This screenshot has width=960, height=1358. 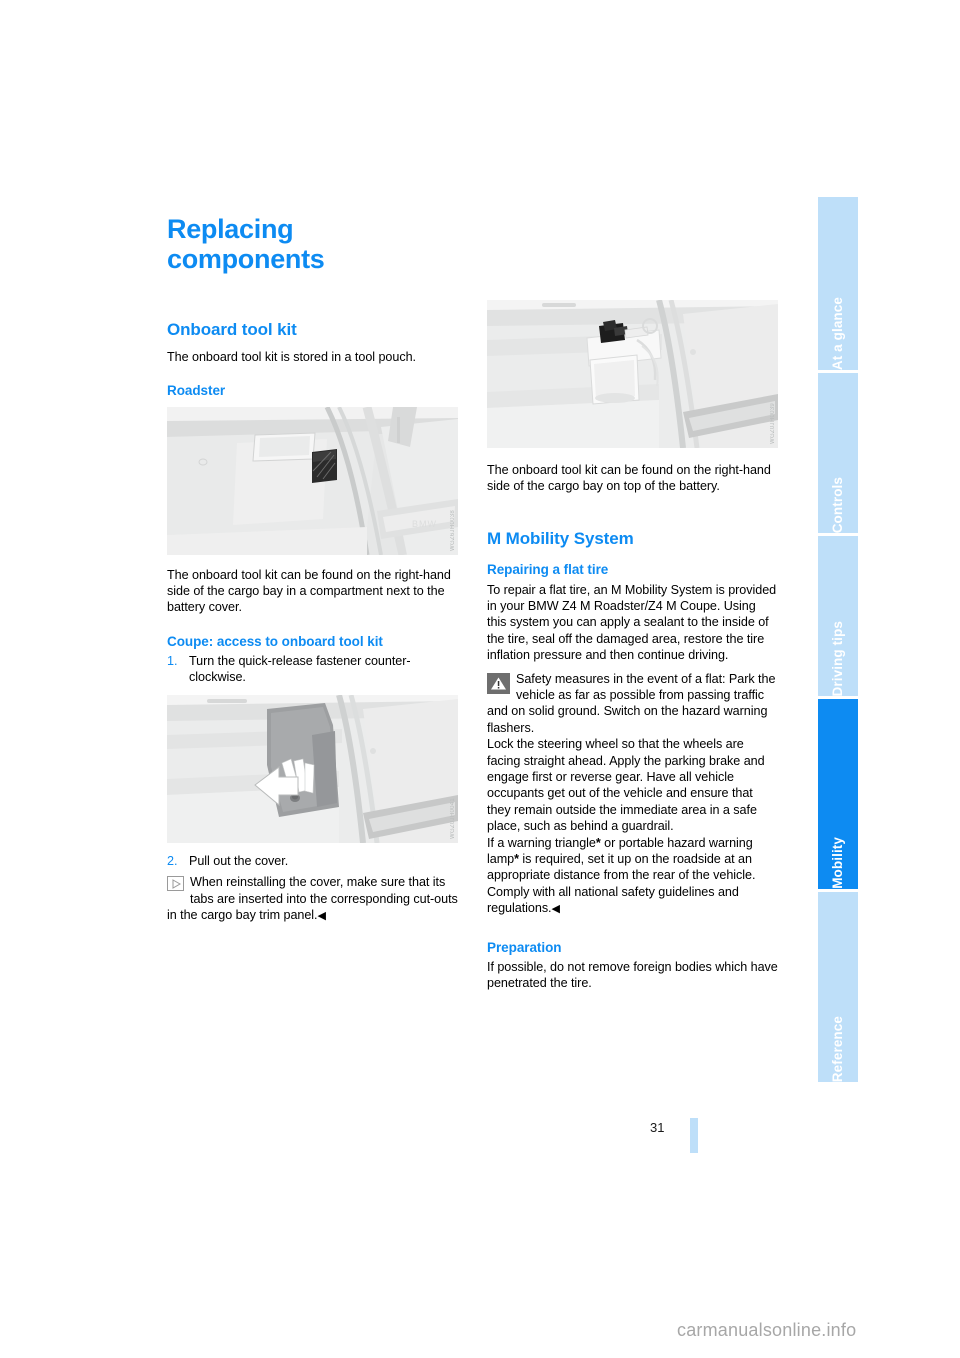 I want to click on page-title: Replacing components, so click(x=246, y=244).